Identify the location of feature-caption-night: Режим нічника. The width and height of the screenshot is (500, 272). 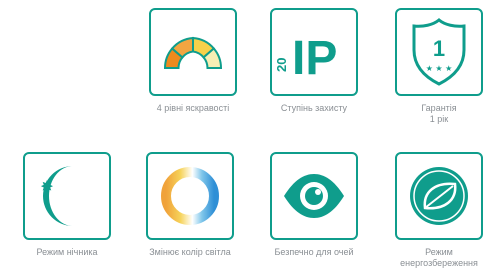
(67, 252).